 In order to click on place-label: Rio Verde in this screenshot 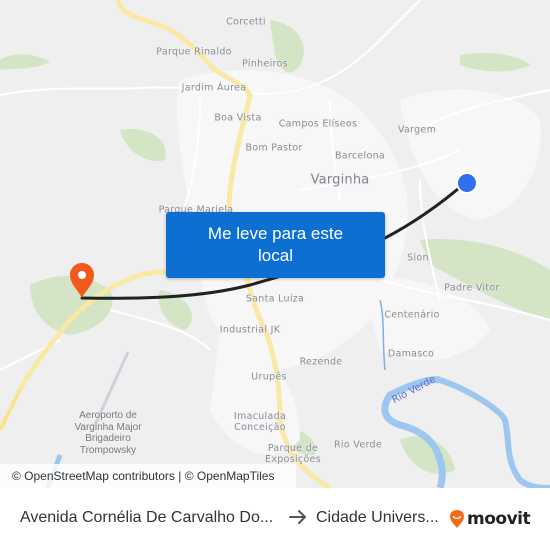, I will do `click(358, 445)`.